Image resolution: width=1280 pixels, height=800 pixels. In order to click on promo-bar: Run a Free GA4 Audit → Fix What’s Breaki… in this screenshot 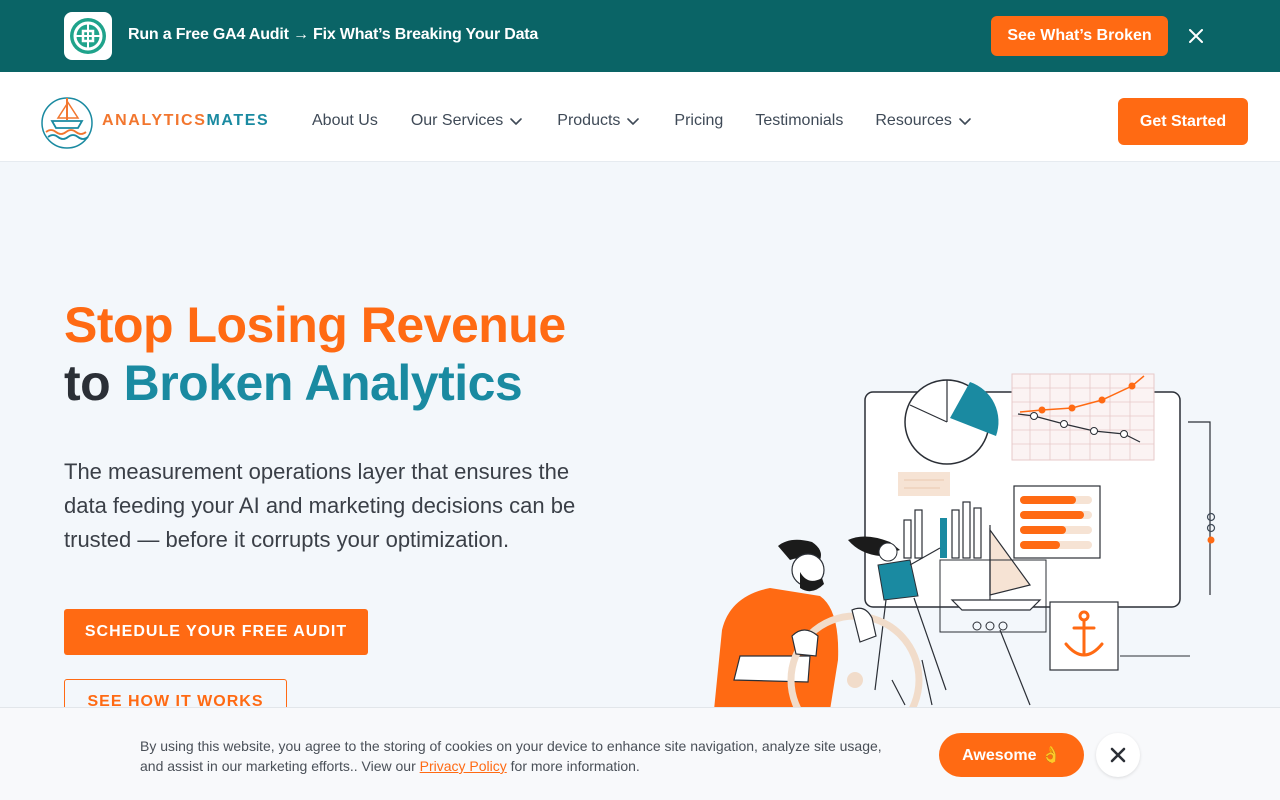, I will do `click(640, 36)`.